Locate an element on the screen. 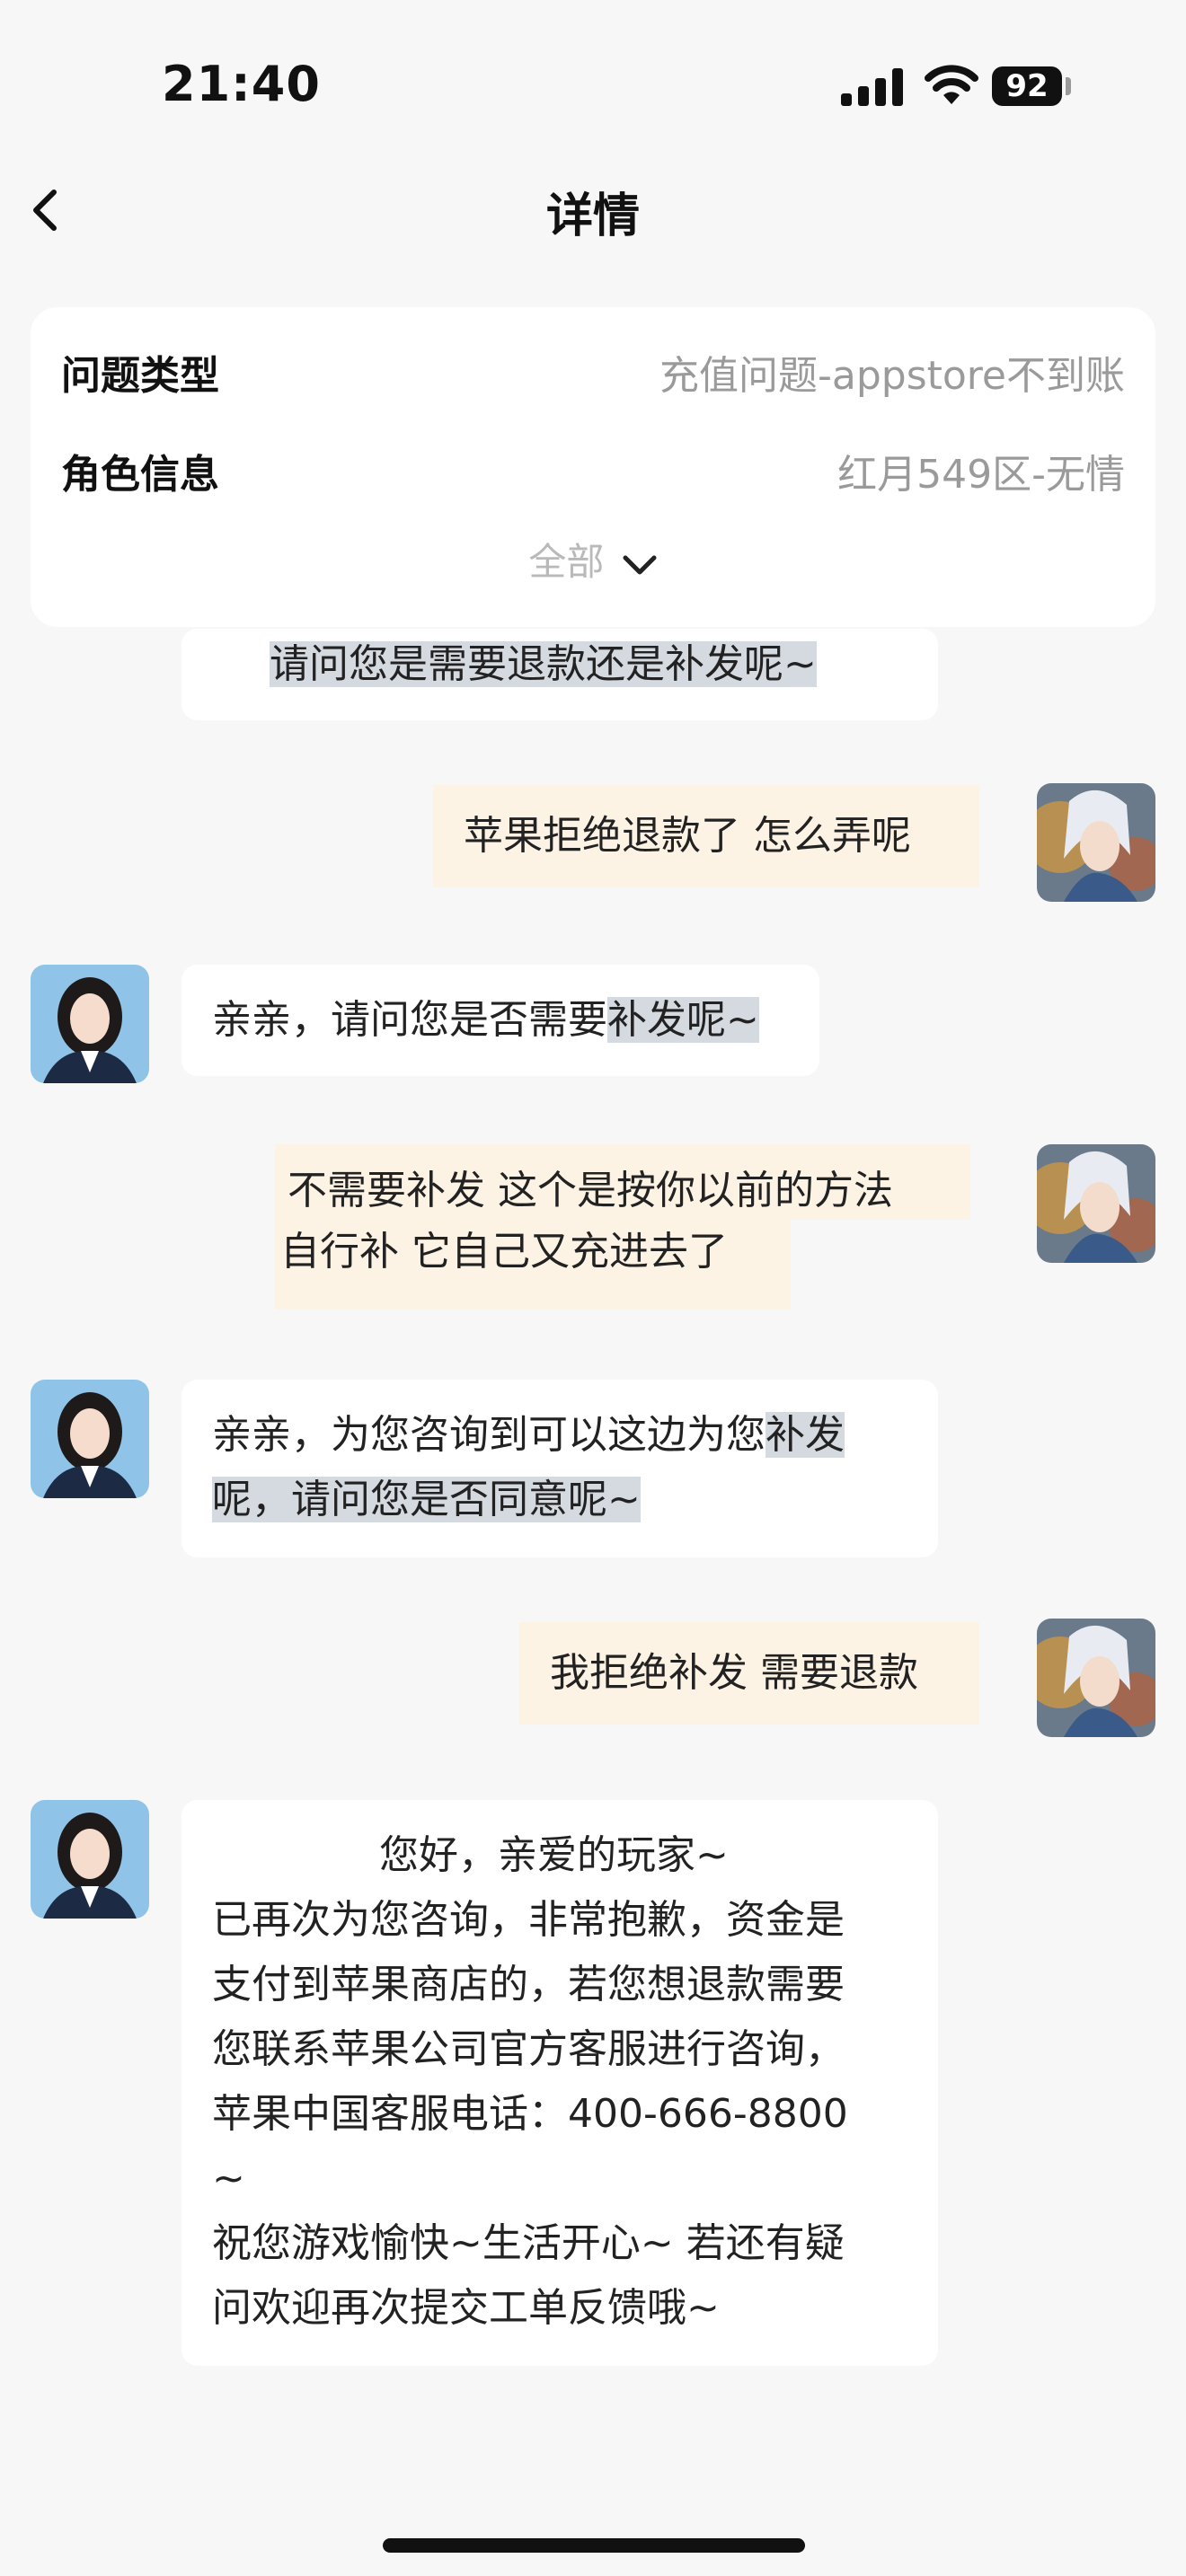  chat-line: 问欢迎再次提交工单反馈哦~ is located at coordinates (466, 2308).